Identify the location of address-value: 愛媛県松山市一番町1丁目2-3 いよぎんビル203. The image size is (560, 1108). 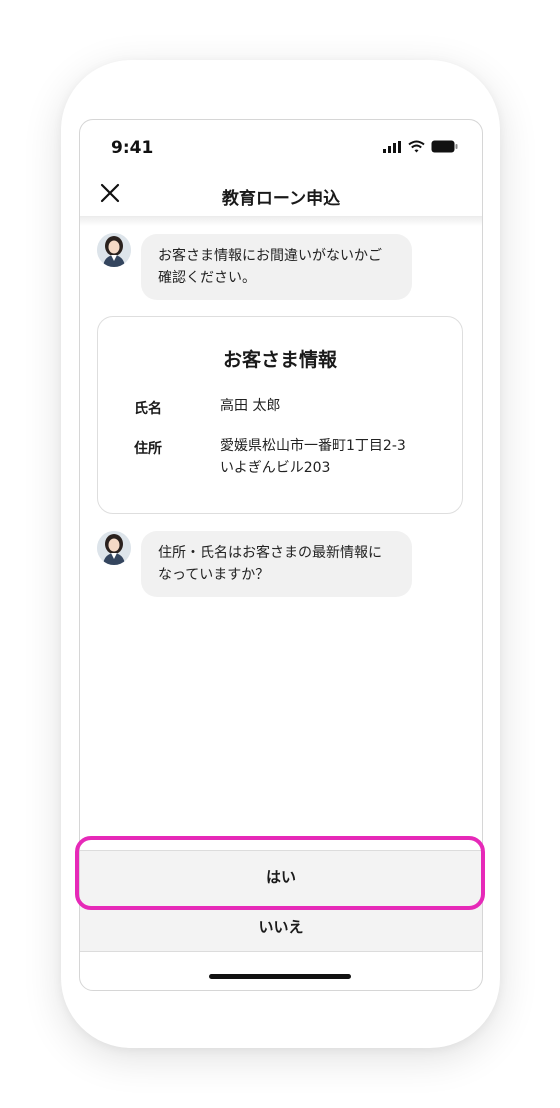
(313, 457).